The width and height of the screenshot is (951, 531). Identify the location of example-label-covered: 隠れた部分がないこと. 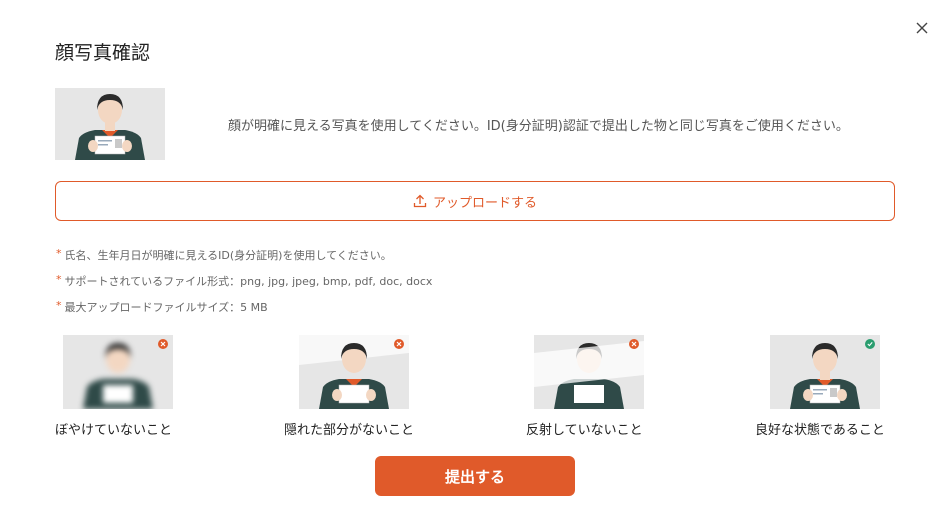
(349, 430).